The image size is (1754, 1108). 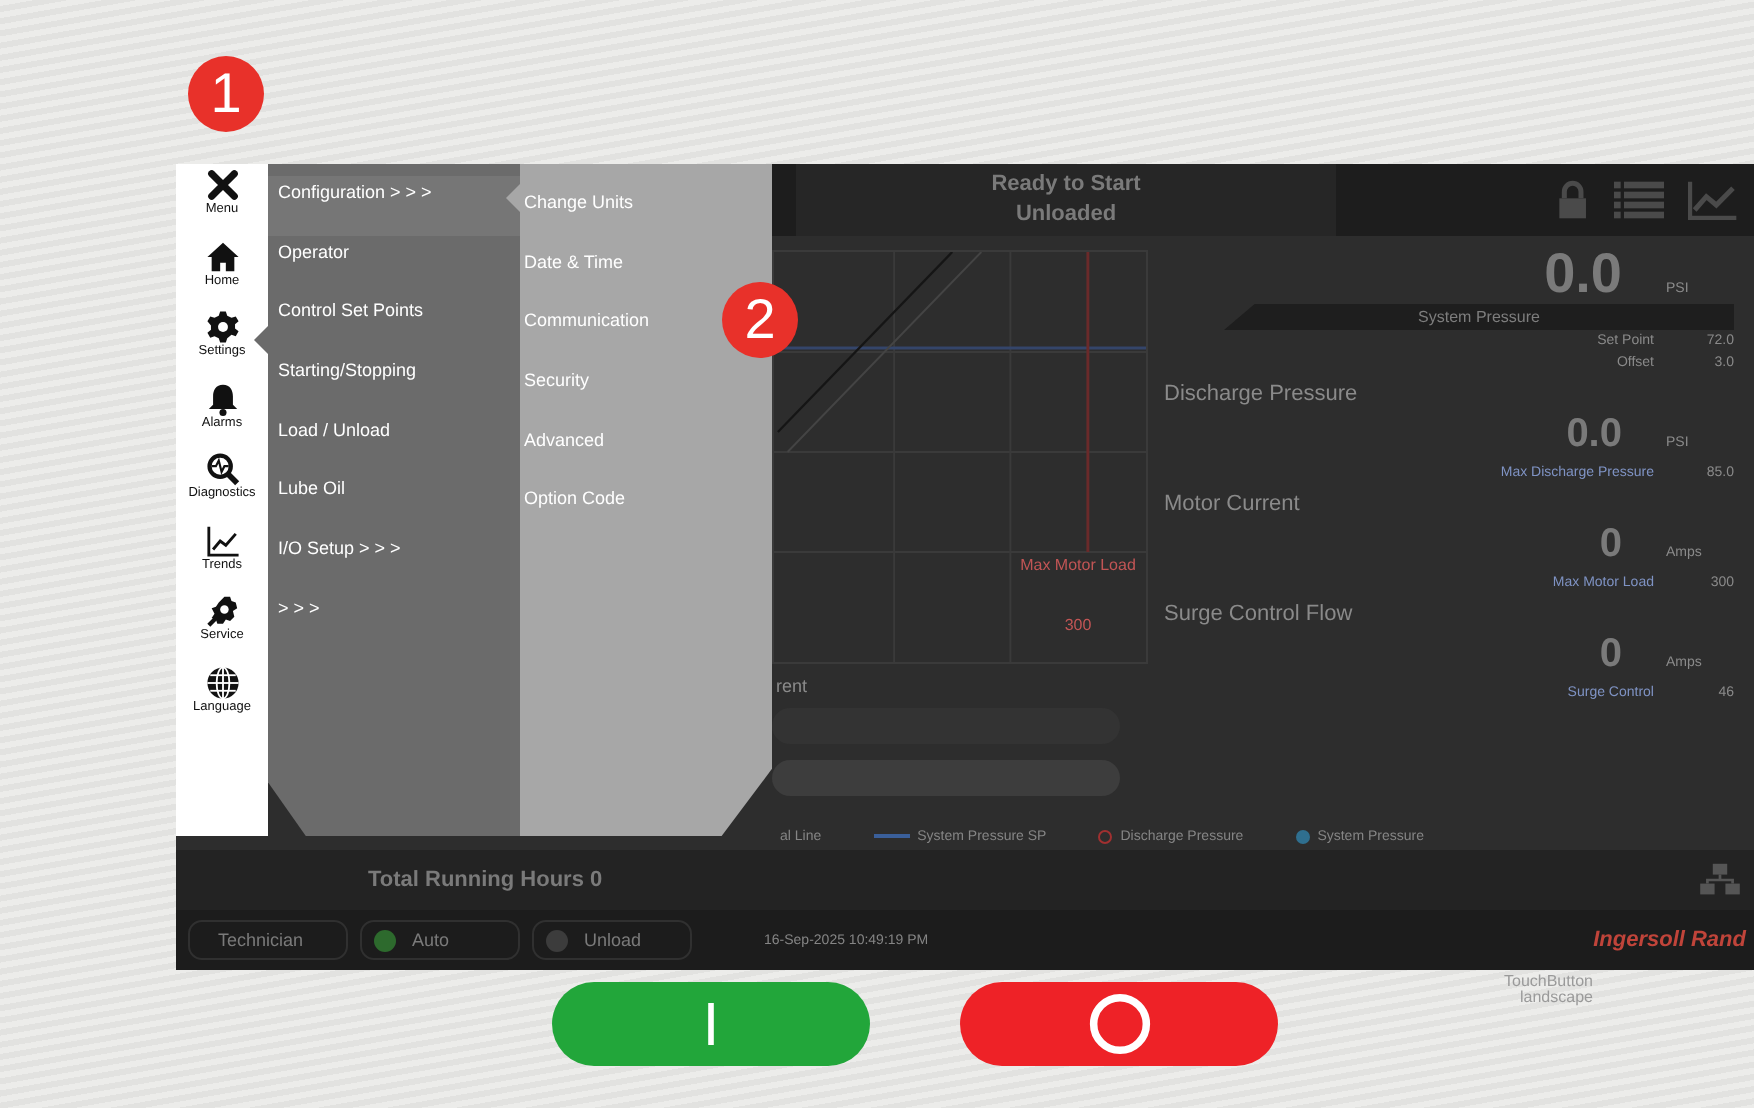 What do you see at coordinates (394, 502) in the screenshot?
I see `settings-entry: Lube Oil` at bounding box center [394, 502].